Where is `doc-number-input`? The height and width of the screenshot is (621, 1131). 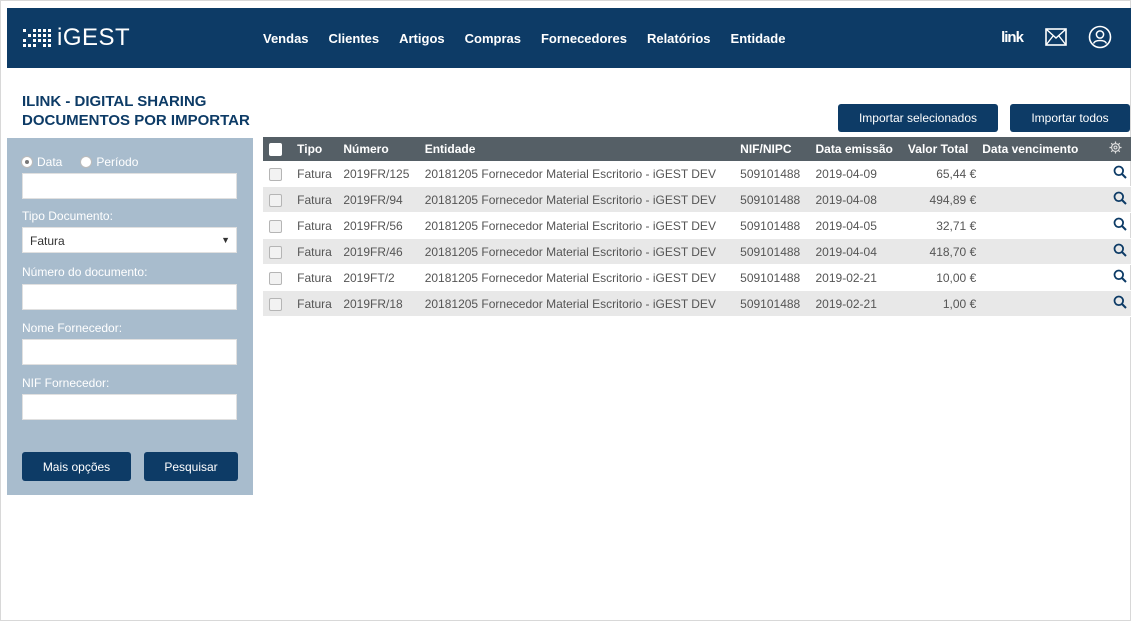
doc-number-input is located at coordinates (129, 297).